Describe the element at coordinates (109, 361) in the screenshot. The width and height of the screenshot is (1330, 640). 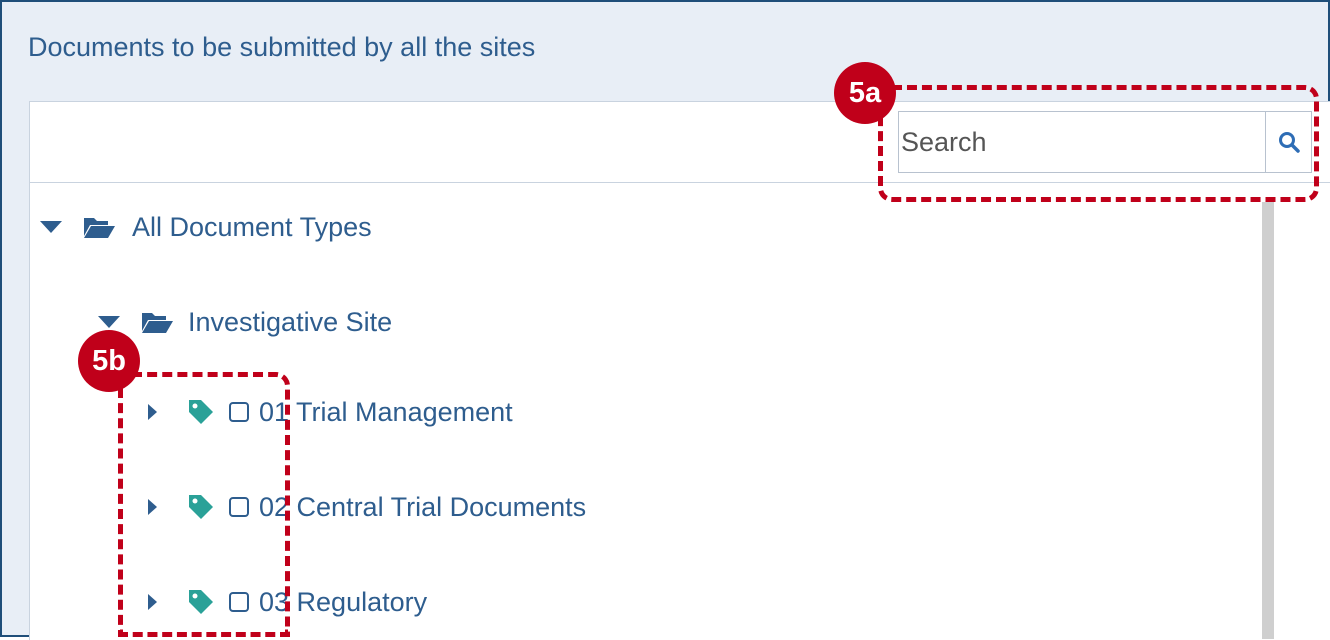
I see `callout-5b-badge: 5b` at that location.